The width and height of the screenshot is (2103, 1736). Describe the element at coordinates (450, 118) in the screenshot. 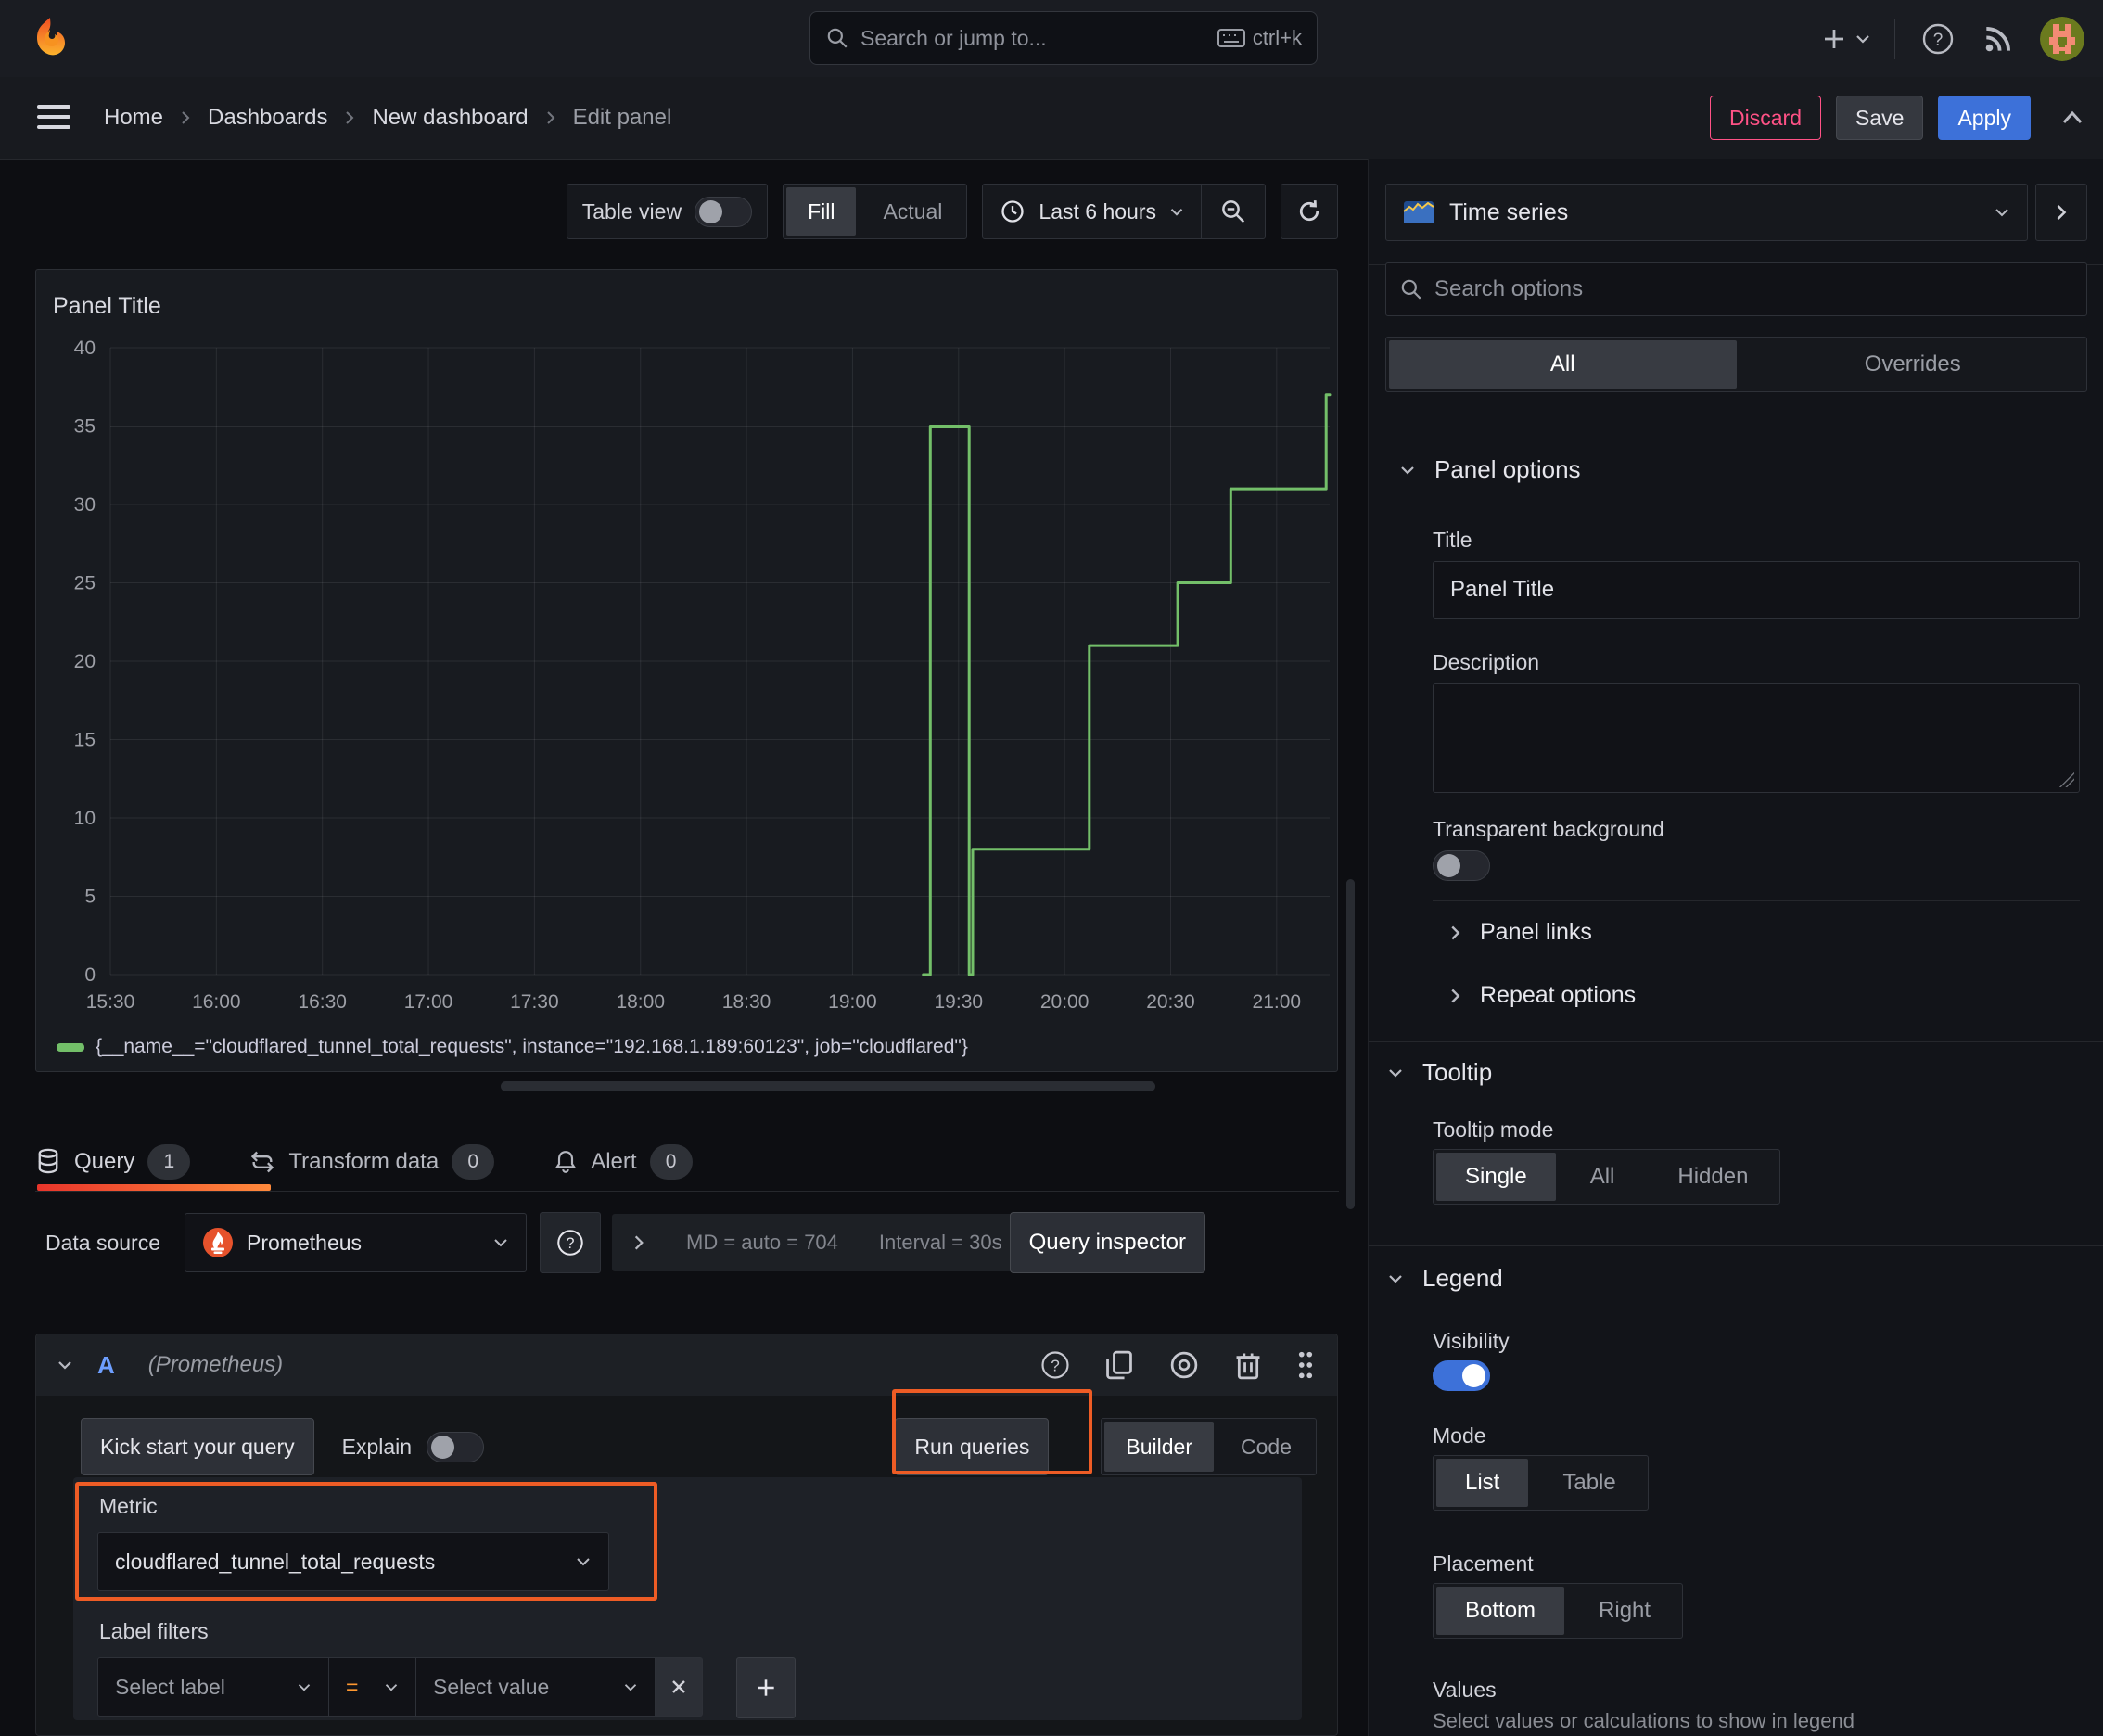

I see `breadcrumb-new-dashboard: New dashboard` at that location.